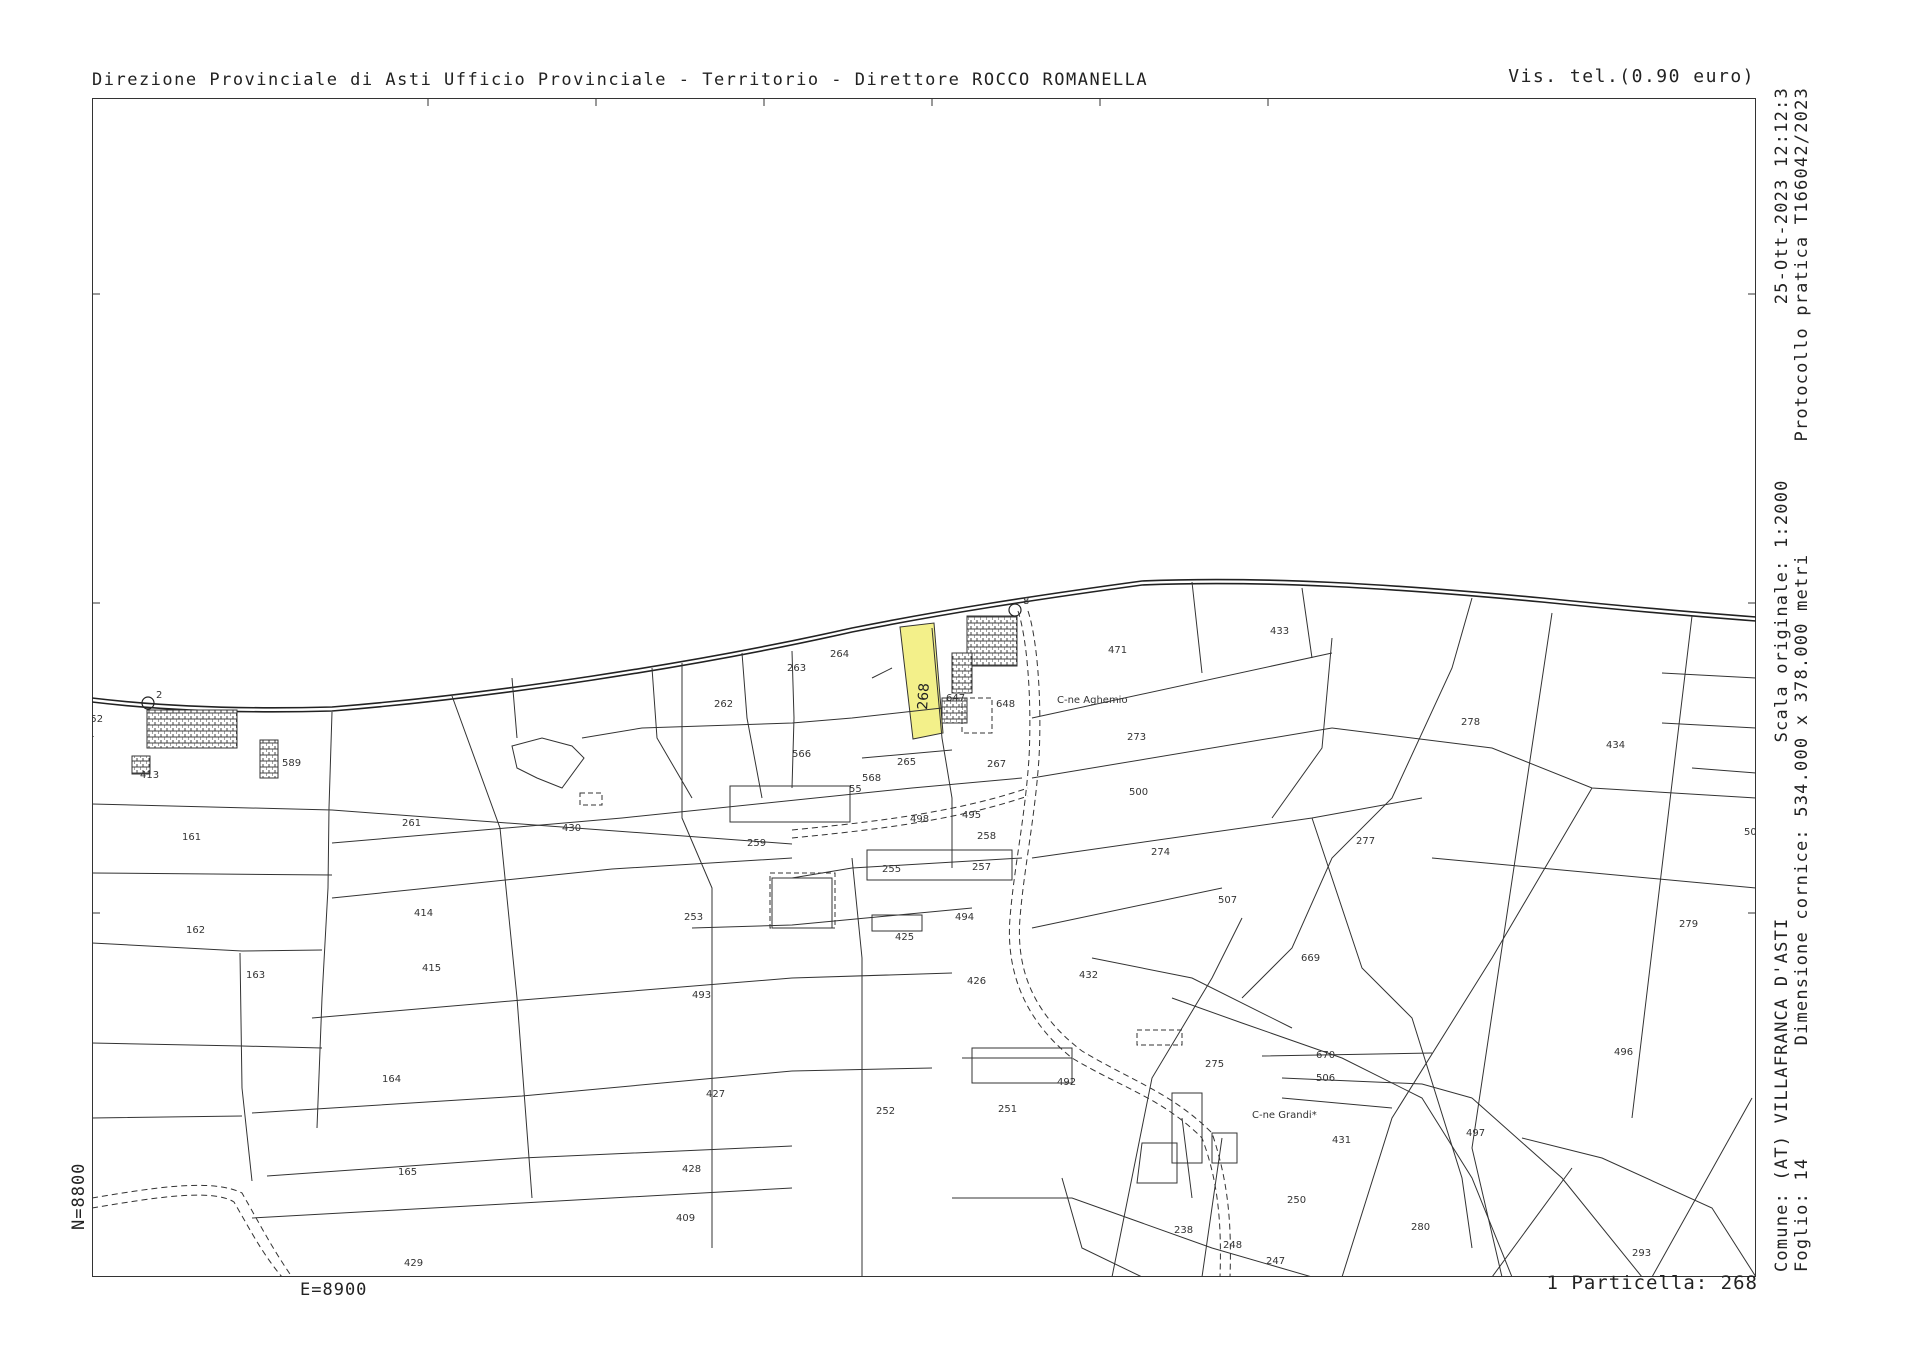 The image size is (1920, 1358). What do you see at coordinates (191, 837) in the screenshot?
I see `parcel-label-161: 161` at bounding box center [191, 837].